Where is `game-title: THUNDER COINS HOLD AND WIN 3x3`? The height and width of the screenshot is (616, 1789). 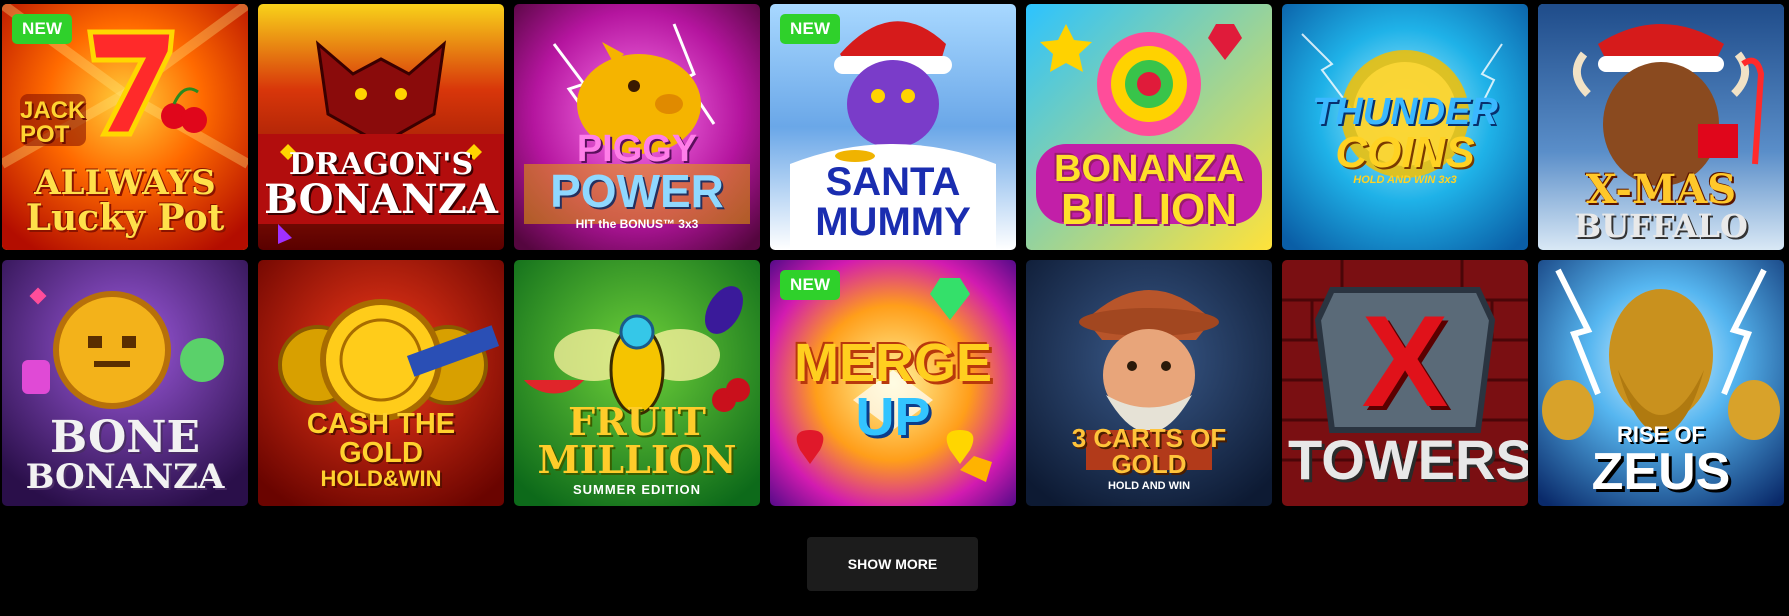 game-title: THUNDER COINS HOLD AND WIN 3x3 is located at coordinates (1405, 138).